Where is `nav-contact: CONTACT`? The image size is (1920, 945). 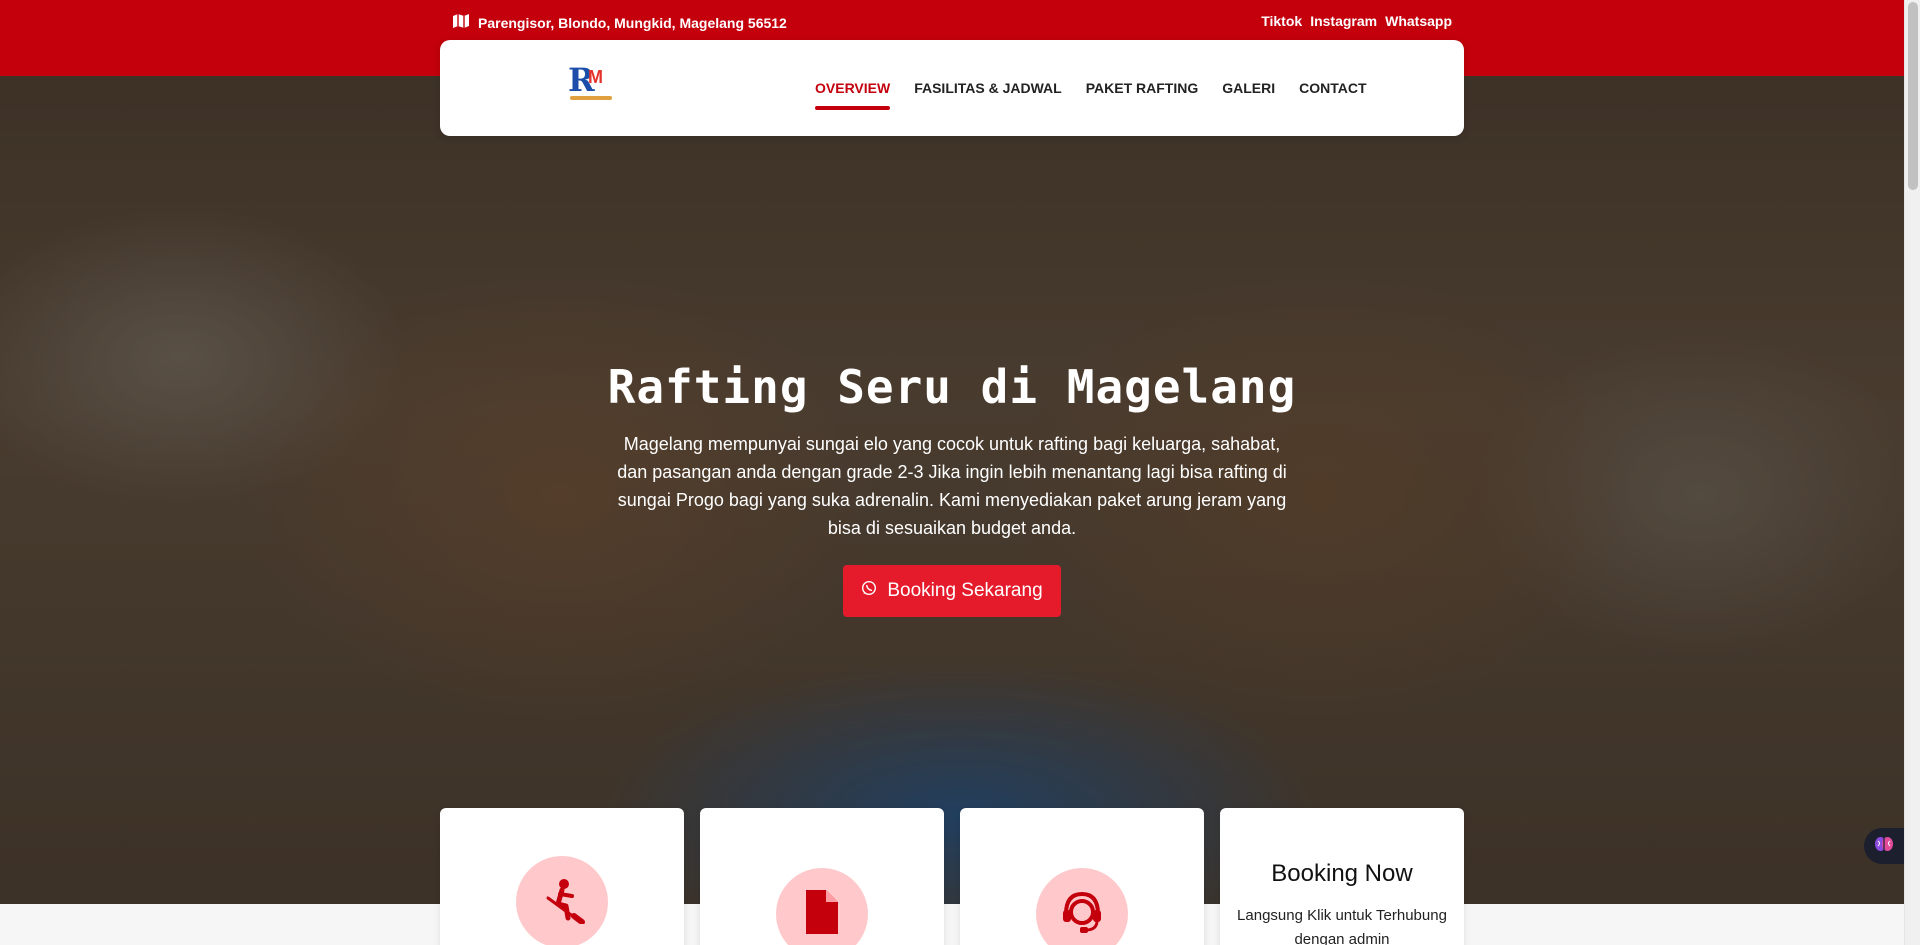 nav-contact: CONTACT is located at coordinates (1332, 88).